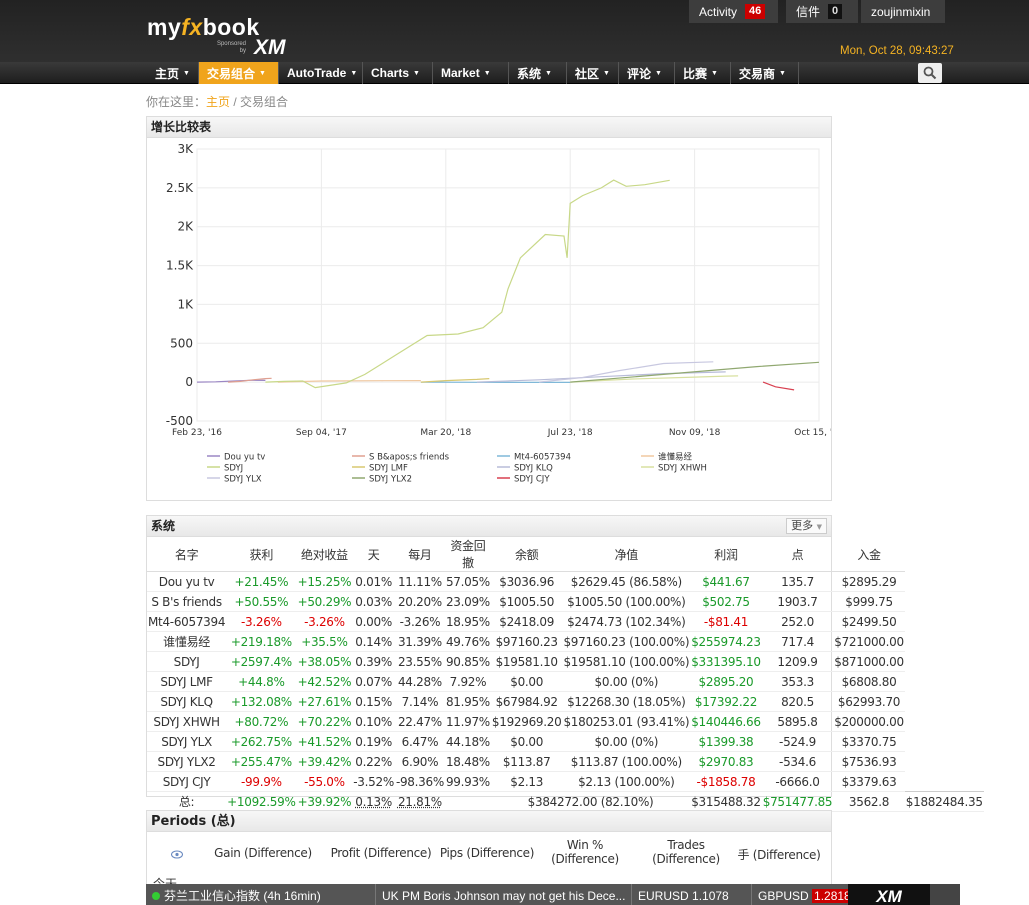 The width and height of the screenshot is (1029, 905). What do you see at coordinates (800, 894) in the screenshot?
I see `ticker-quote-gbpusd: GBPUSD 1.28184` at bounding box center [800, 894].